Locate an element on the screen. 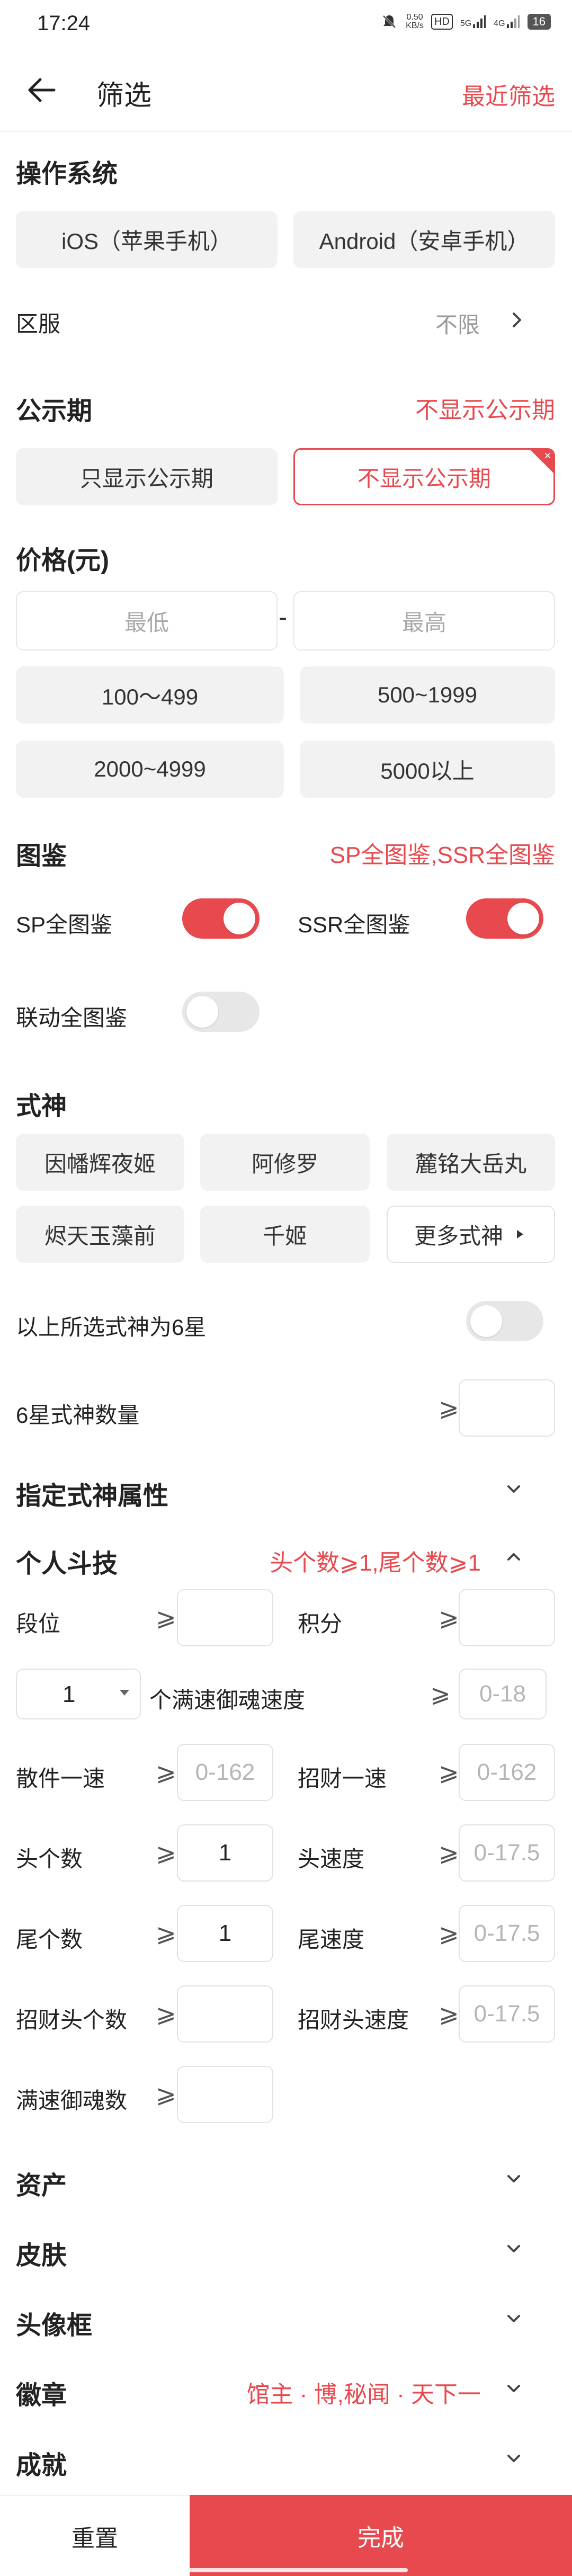 The width and height of the screenshot is (572, 2576). shikigami-option: 千姬 is located at coordinates (285, 1234).